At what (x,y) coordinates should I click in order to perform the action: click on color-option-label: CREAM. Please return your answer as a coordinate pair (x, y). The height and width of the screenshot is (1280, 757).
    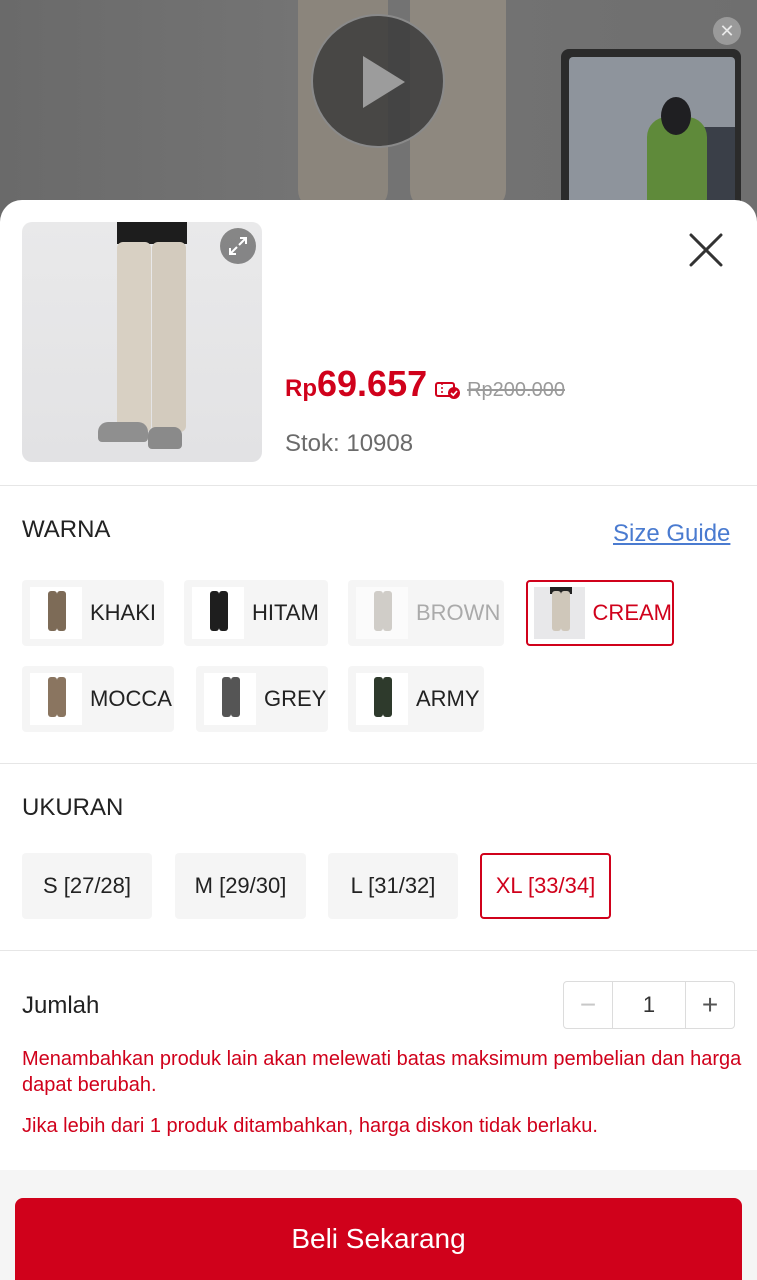
    Looking at the image, I should click on (632, 612).